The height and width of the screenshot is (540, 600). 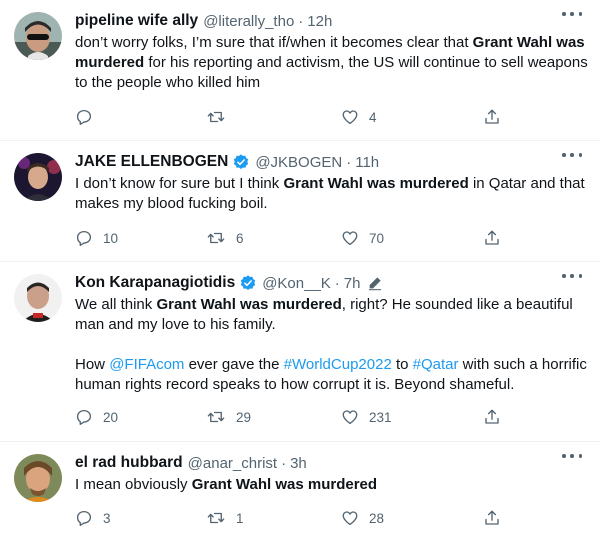 What do you see at coordinates (295, 238) in the screenshot?
I see `tweet-actions: 10 6 70` at bounding box center [295, 238].